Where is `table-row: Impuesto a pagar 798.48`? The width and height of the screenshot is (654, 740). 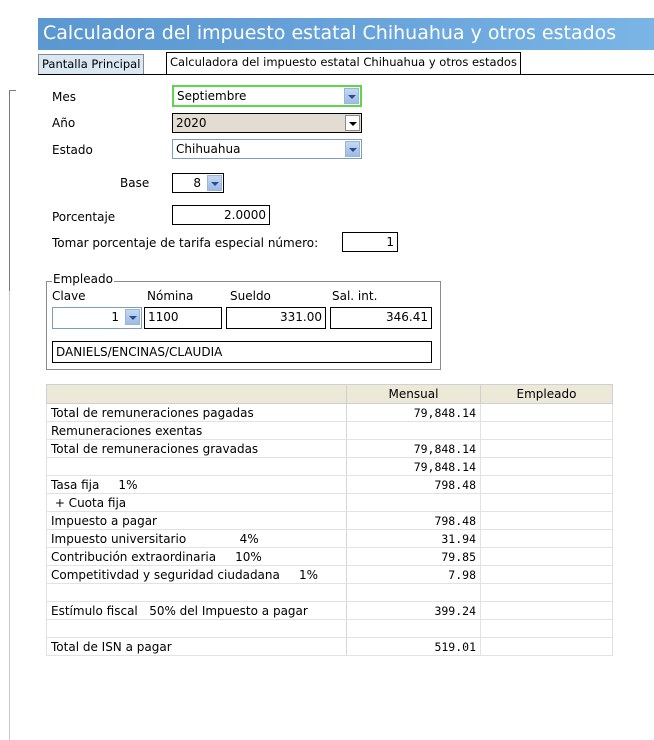
table-row: Impuesto a pagar 798.48 is located at coordinates (329, 520).